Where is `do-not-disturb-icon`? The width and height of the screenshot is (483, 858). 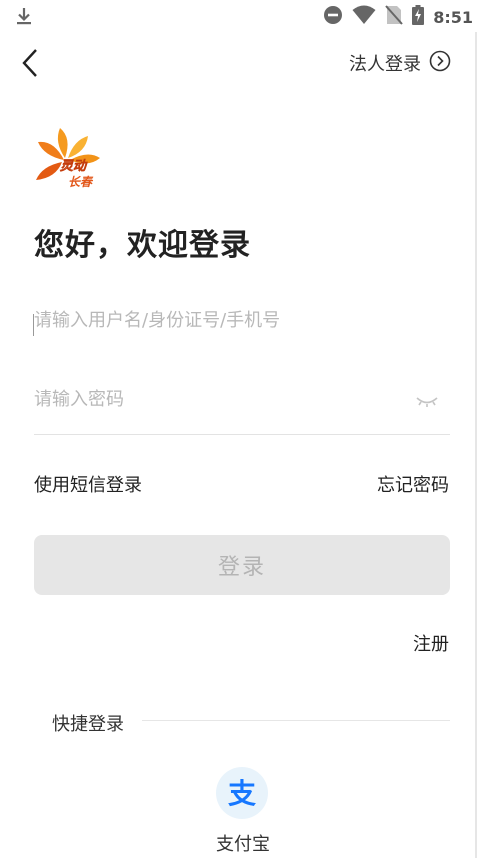
do-not-disturb-icon is located at coordinates (333, 17).